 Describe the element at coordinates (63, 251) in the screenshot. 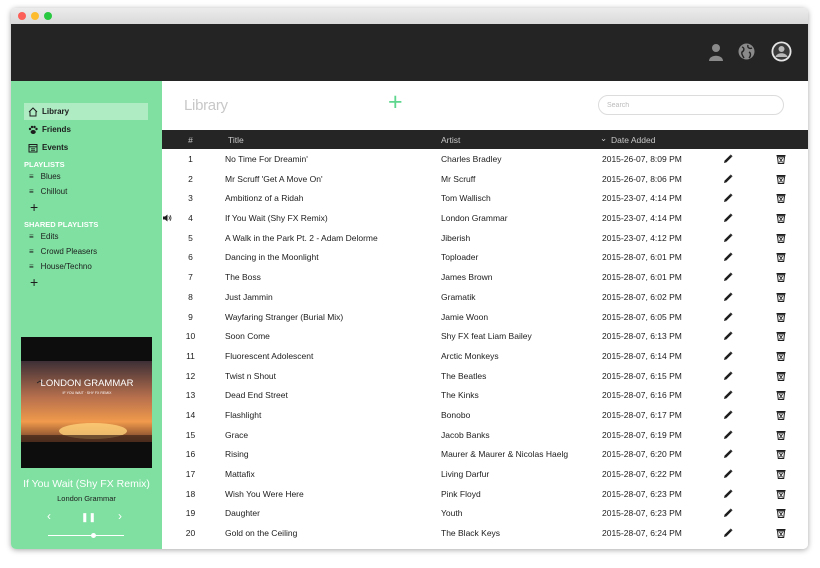

I see `shared-playlist-item: ≡ Crowd Pleasers` at that location.